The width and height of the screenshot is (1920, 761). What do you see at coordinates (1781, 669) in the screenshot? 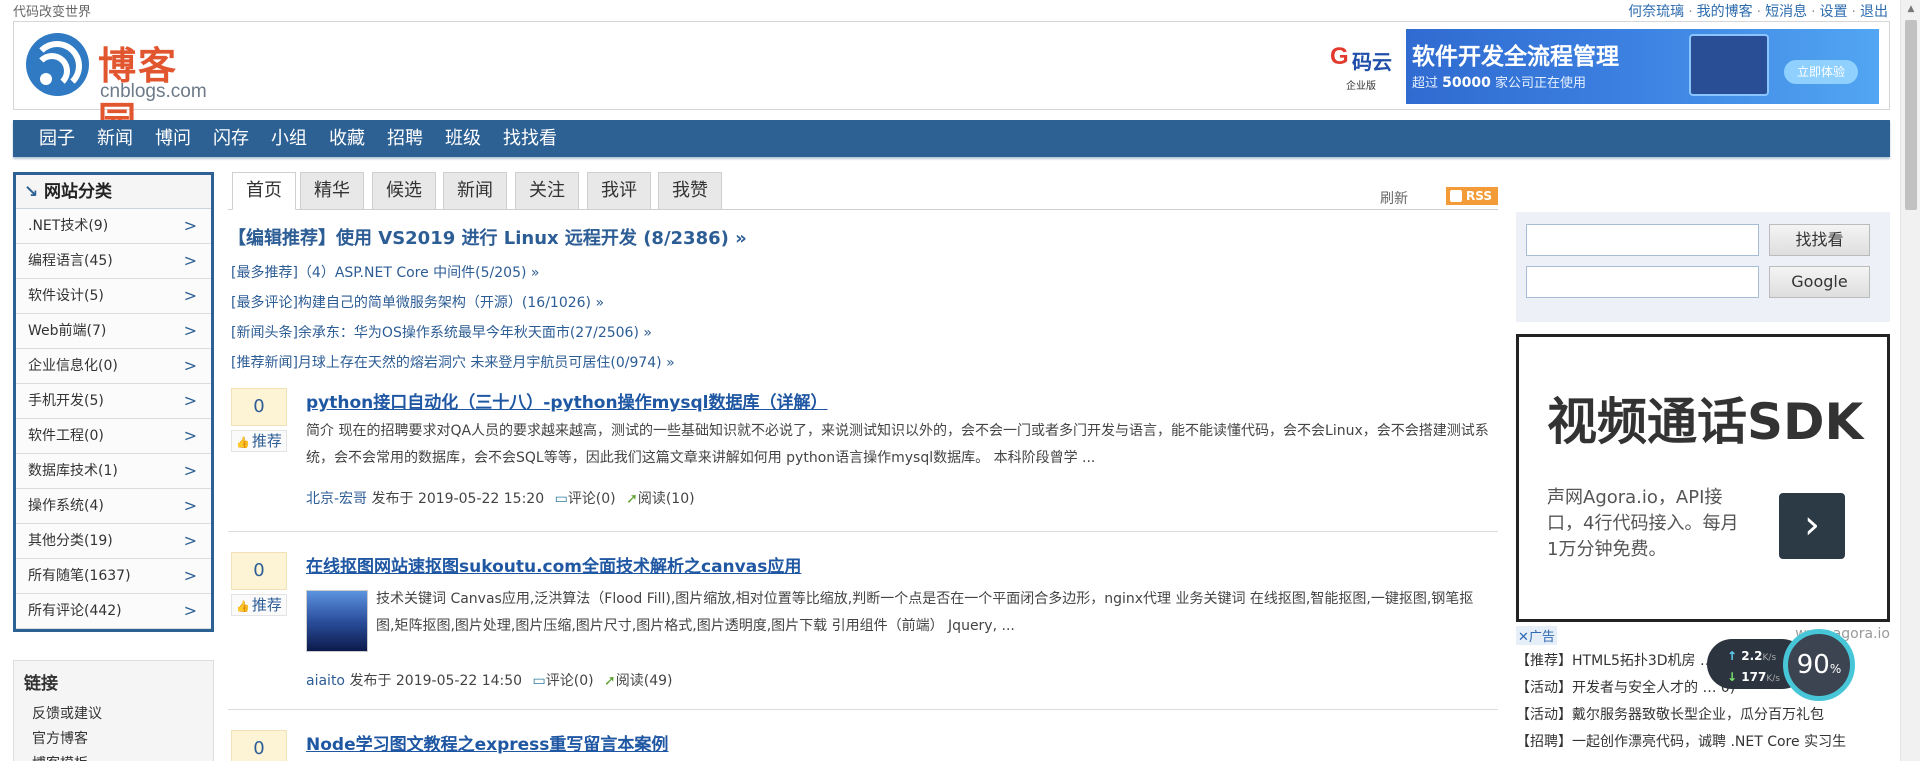
I see `network-speed-widget: ↑ 2.2K/s ↓ 177K/s 90%` at bounding box center [1781, 669].